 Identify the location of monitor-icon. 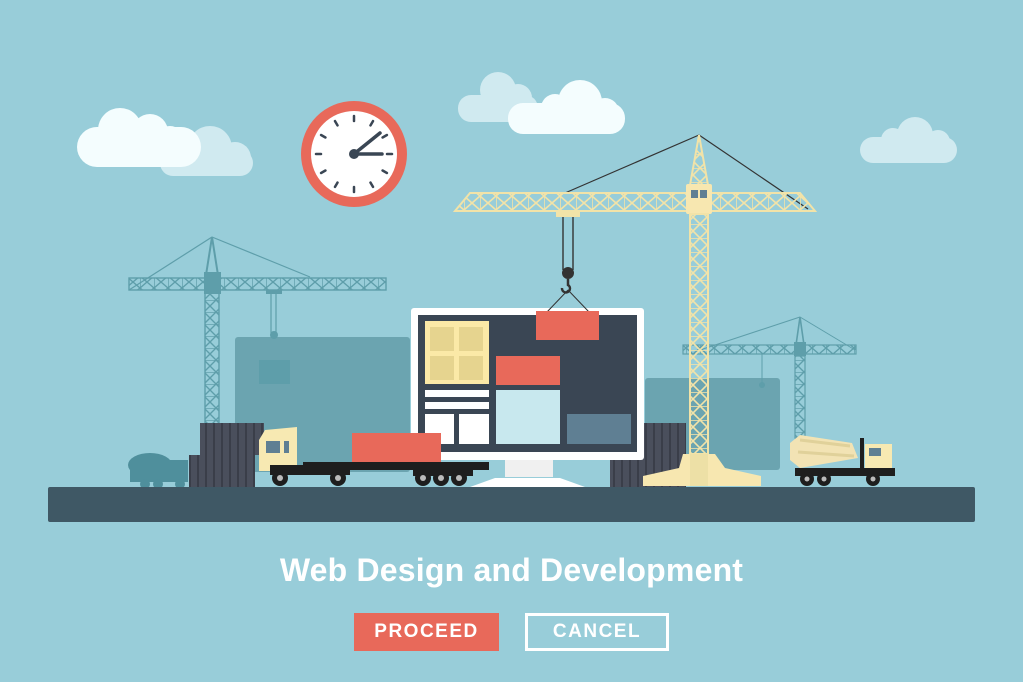
(527, 397).